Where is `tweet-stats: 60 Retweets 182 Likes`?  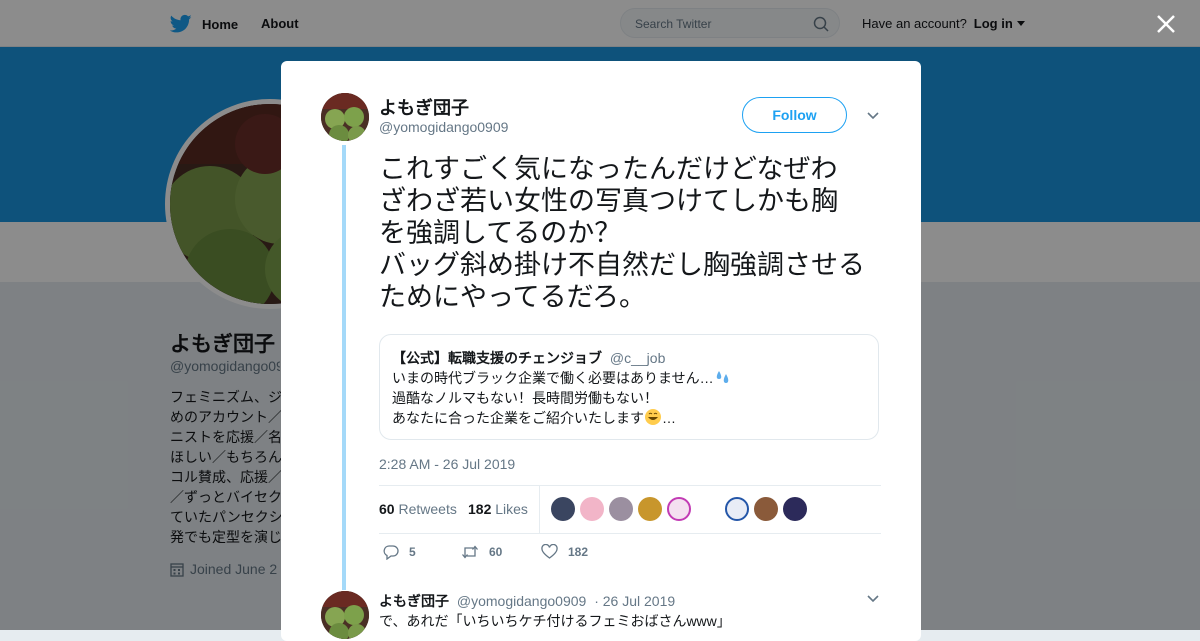 tweet-stats: 60 Retweets 182 Likes is located at coordinates (630, 509).